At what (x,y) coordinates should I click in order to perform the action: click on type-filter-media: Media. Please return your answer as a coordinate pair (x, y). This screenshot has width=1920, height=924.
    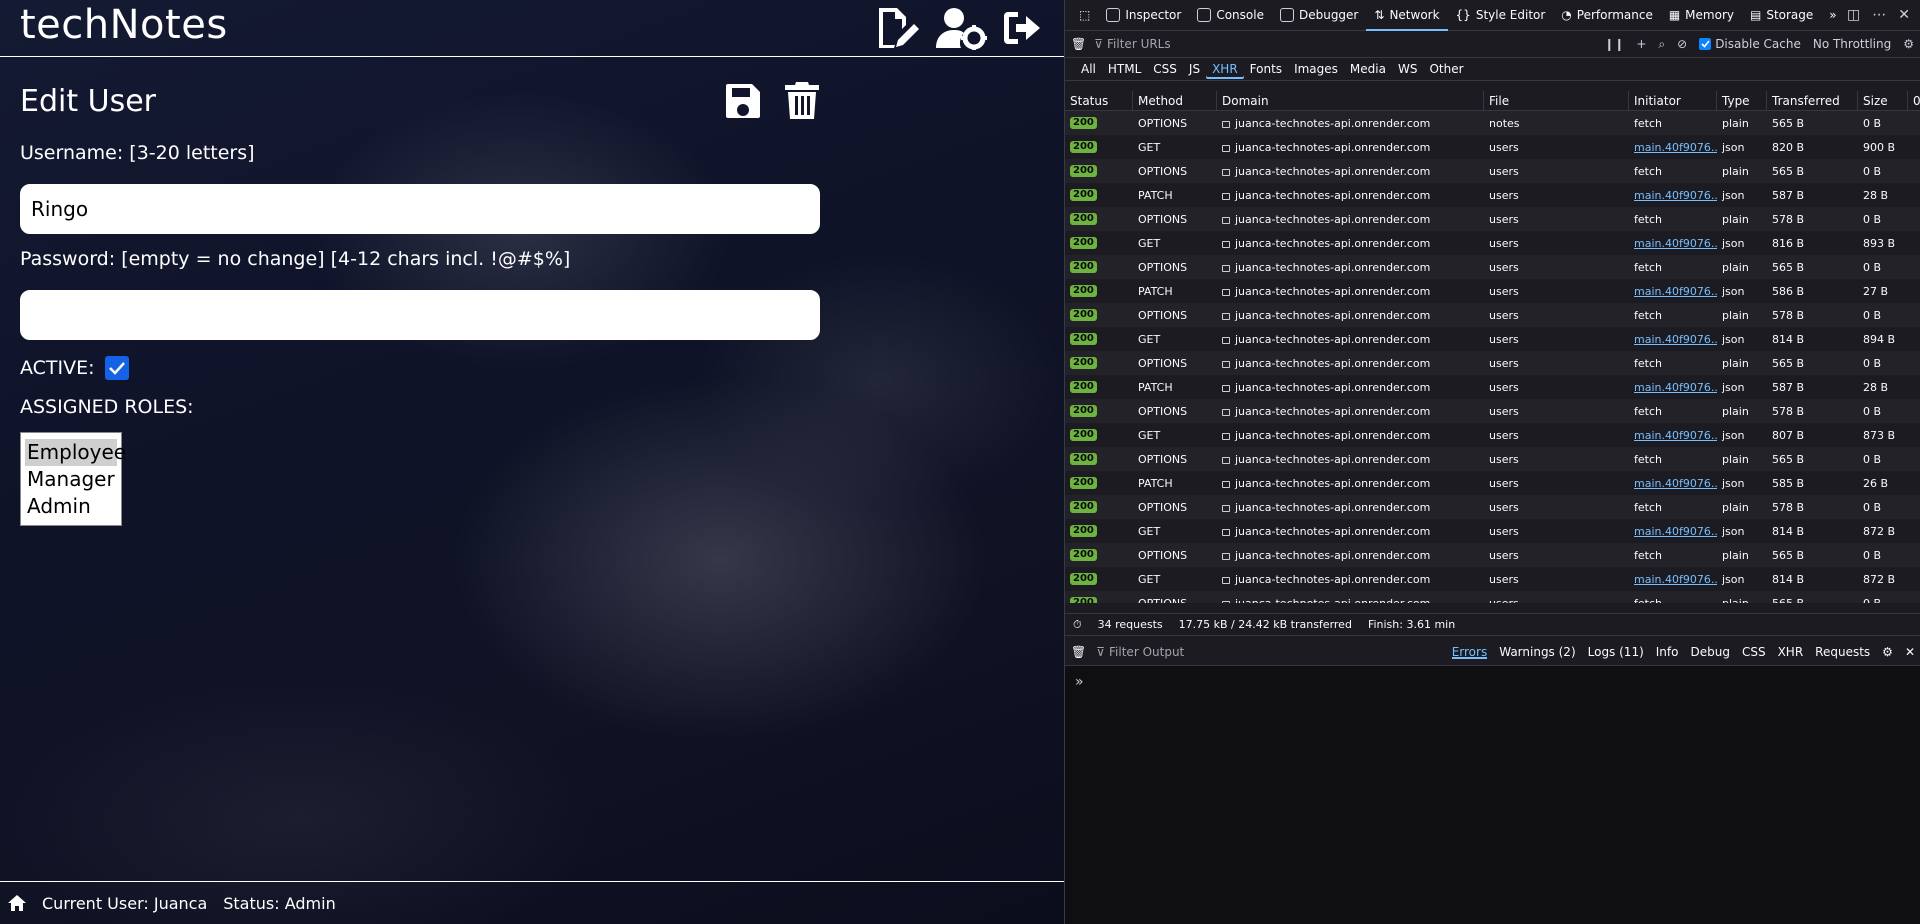
    Looking at the image, I should click on (1368, 69).